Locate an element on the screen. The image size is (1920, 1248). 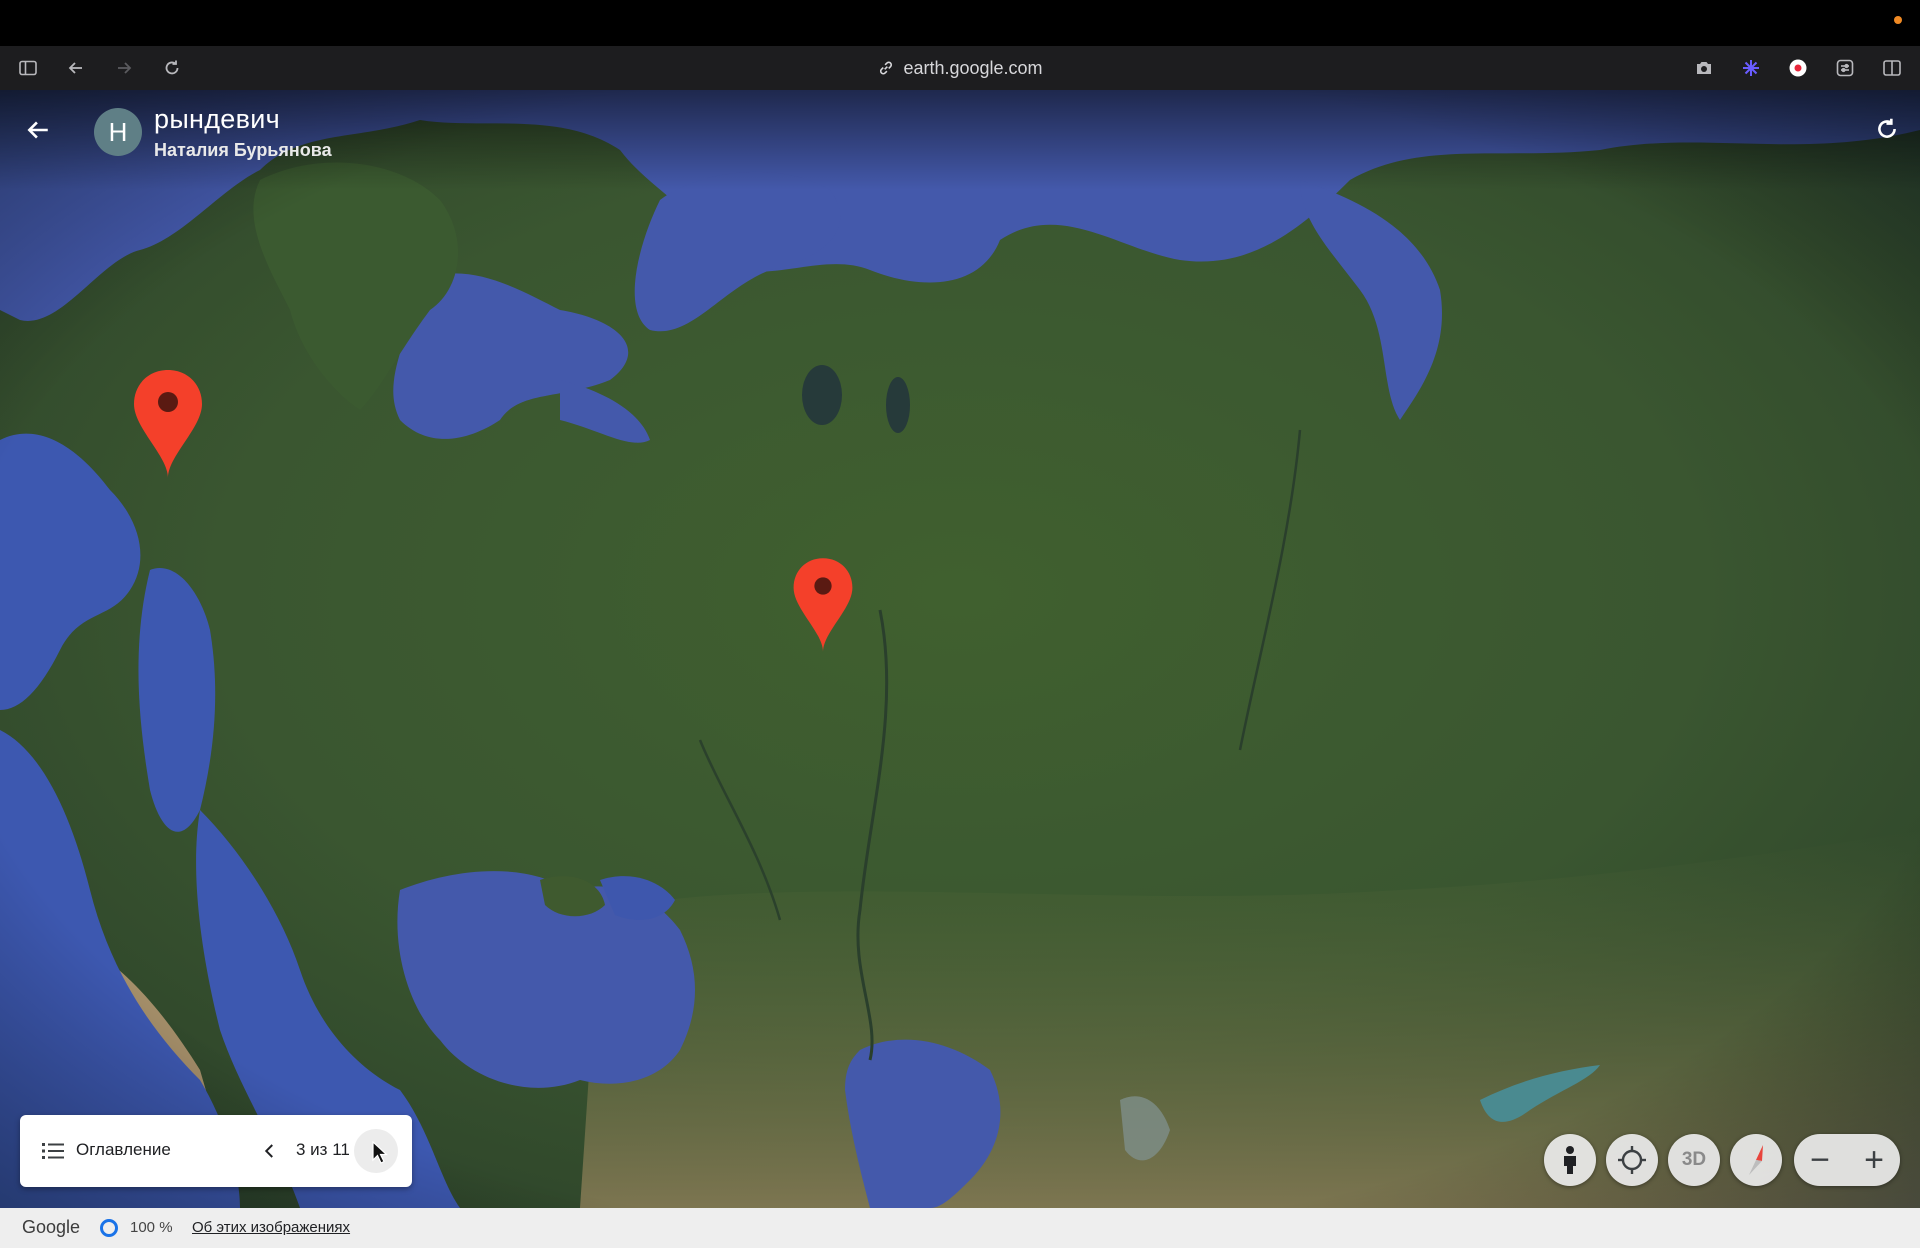
street-view-button is located at coordinates (1570, 1160).